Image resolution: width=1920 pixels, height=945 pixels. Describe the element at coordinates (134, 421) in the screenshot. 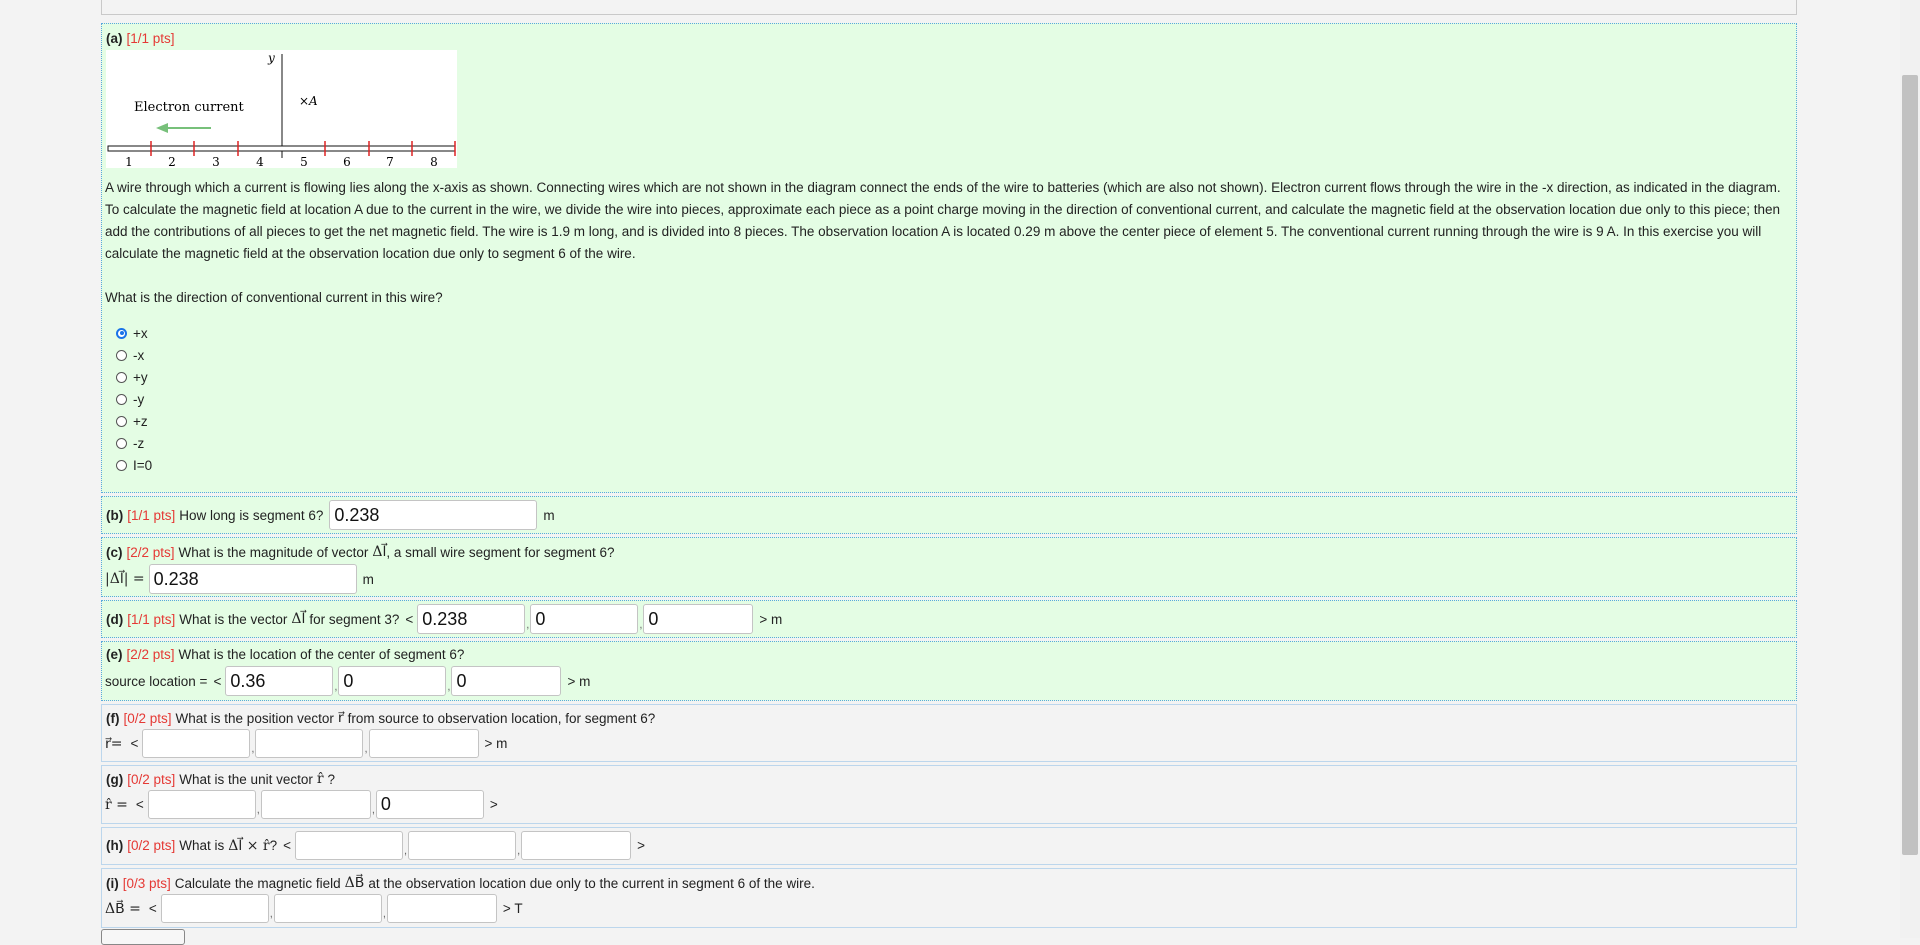

I see `option-plus-z: +z` at that location.